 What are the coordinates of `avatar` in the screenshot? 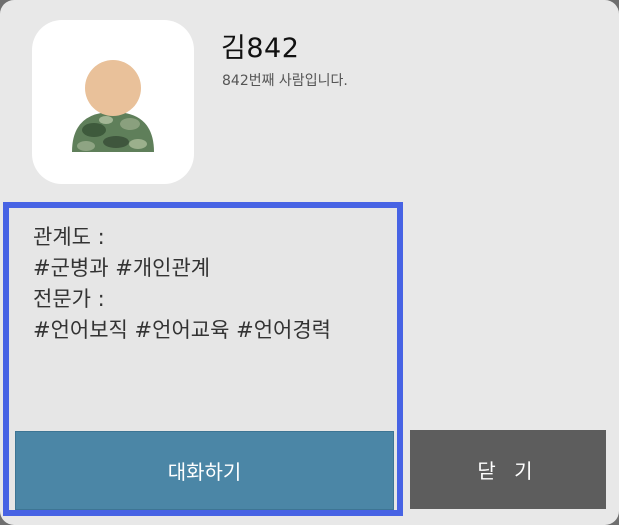 It's located at (113, 102).